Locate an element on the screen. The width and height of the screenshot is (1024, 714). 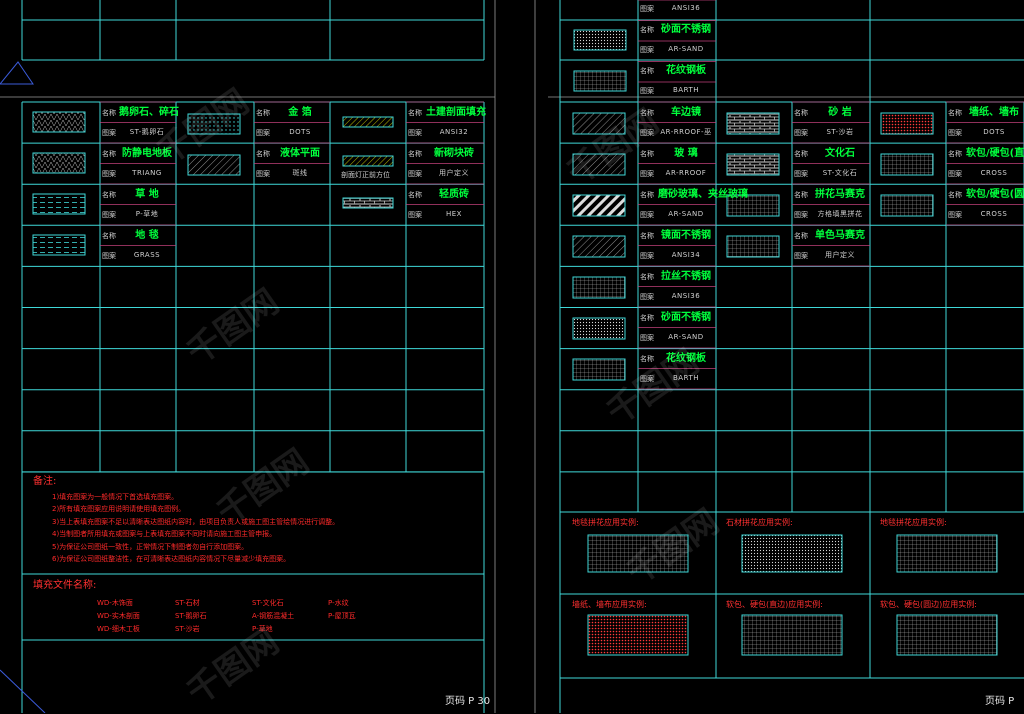
fill-name: 轻质砖 is located at coordinates (454, 194).